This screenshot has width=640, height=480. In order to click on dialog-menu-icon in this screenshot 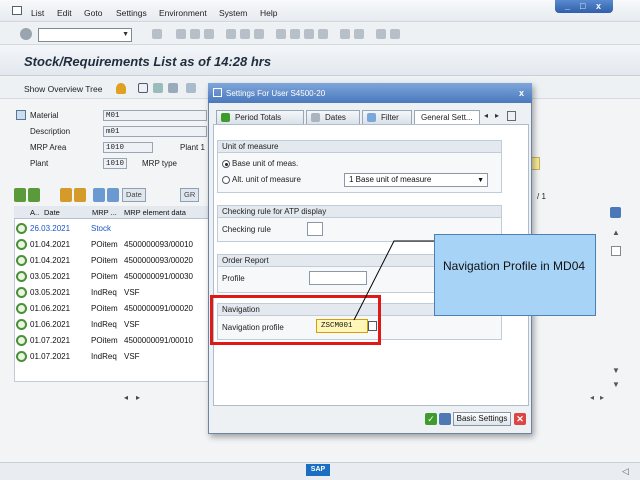, I will do `click(217, 92)`.